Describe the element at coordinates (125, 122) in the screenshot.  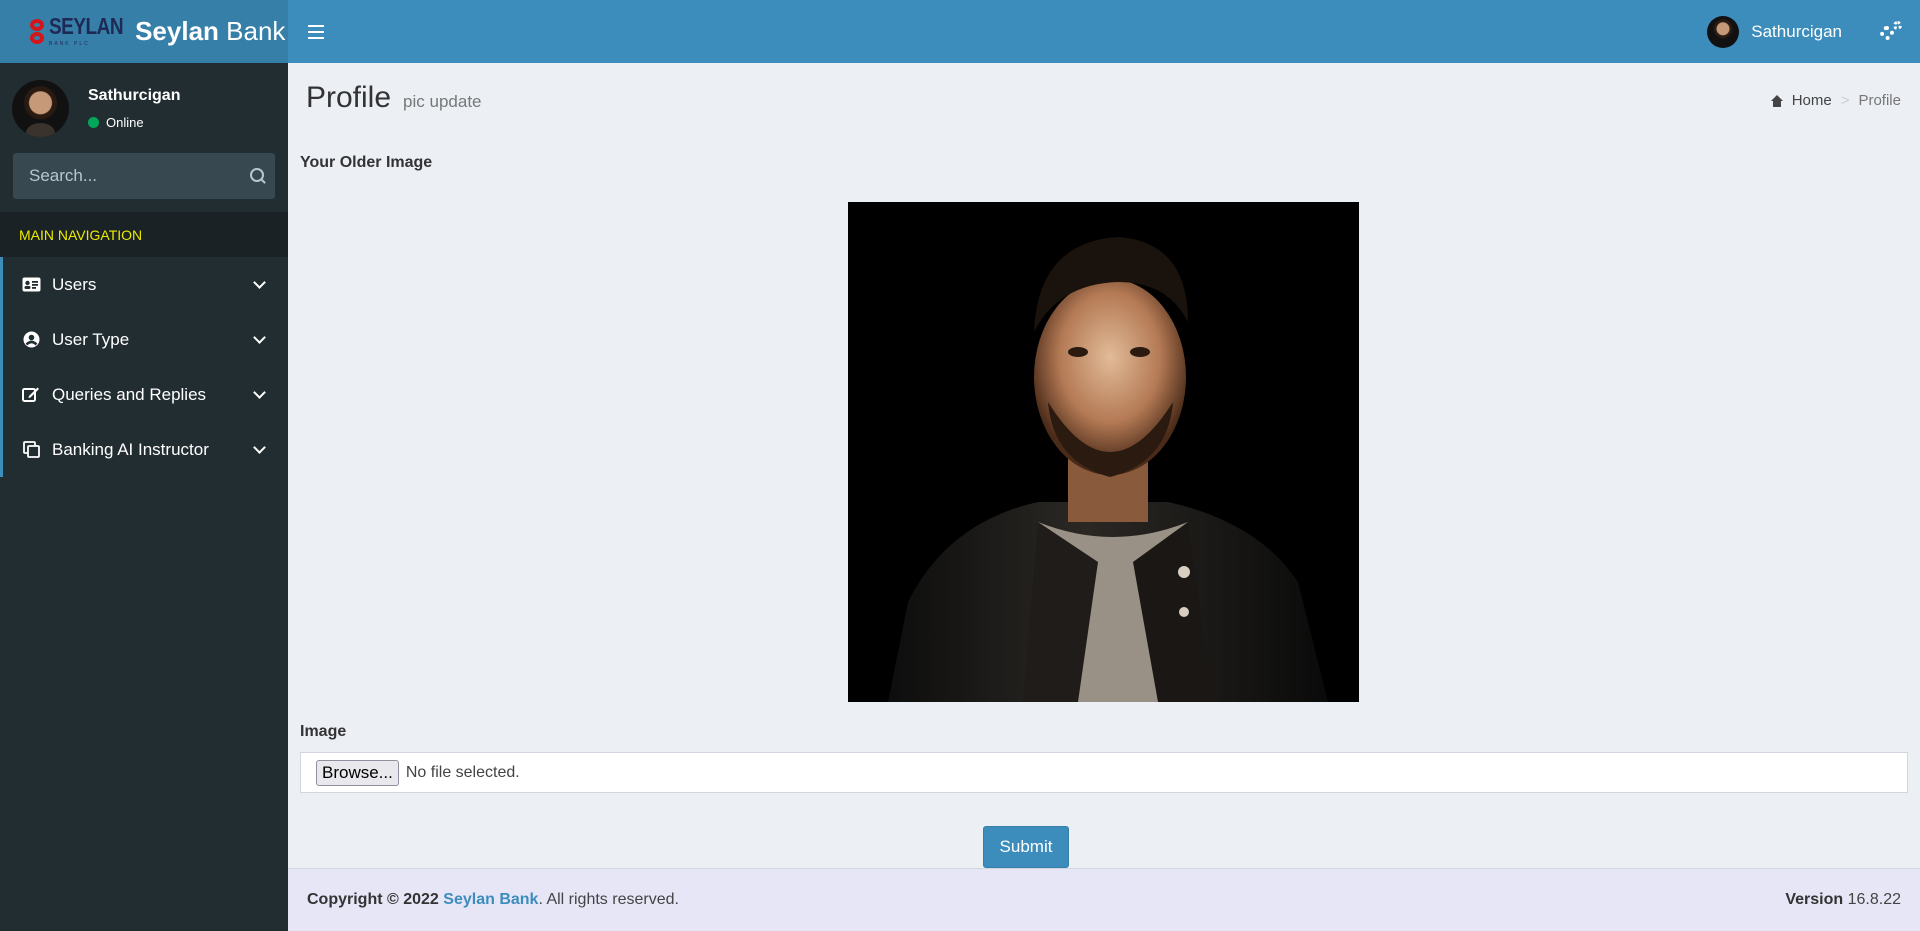
I see `user-status-label: Online` at that location.